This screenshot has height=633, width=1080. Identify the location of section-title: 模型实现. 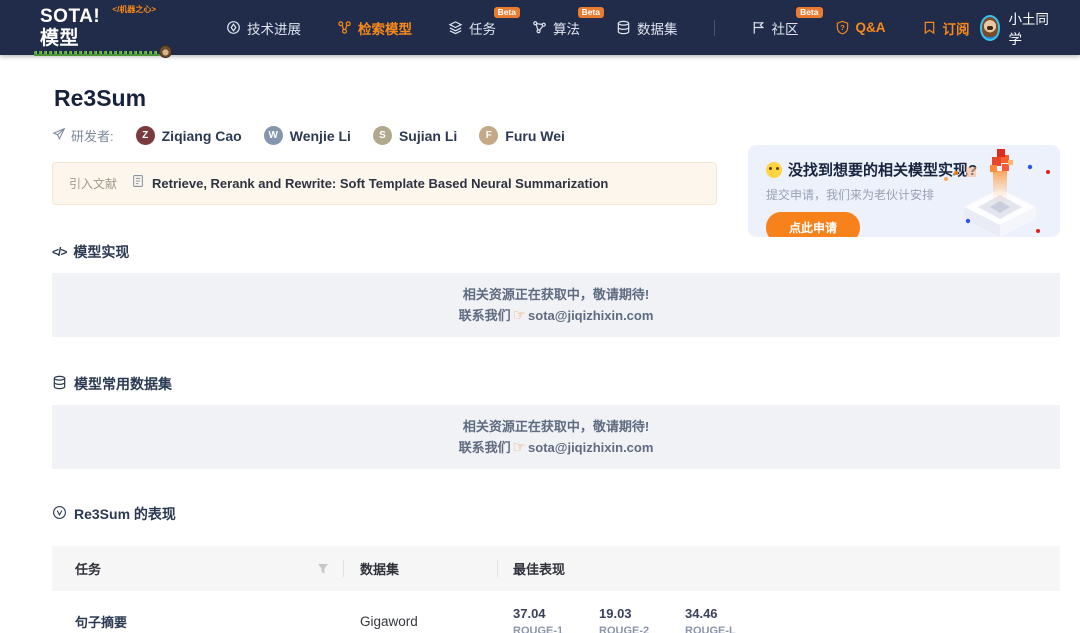
(101, 252).